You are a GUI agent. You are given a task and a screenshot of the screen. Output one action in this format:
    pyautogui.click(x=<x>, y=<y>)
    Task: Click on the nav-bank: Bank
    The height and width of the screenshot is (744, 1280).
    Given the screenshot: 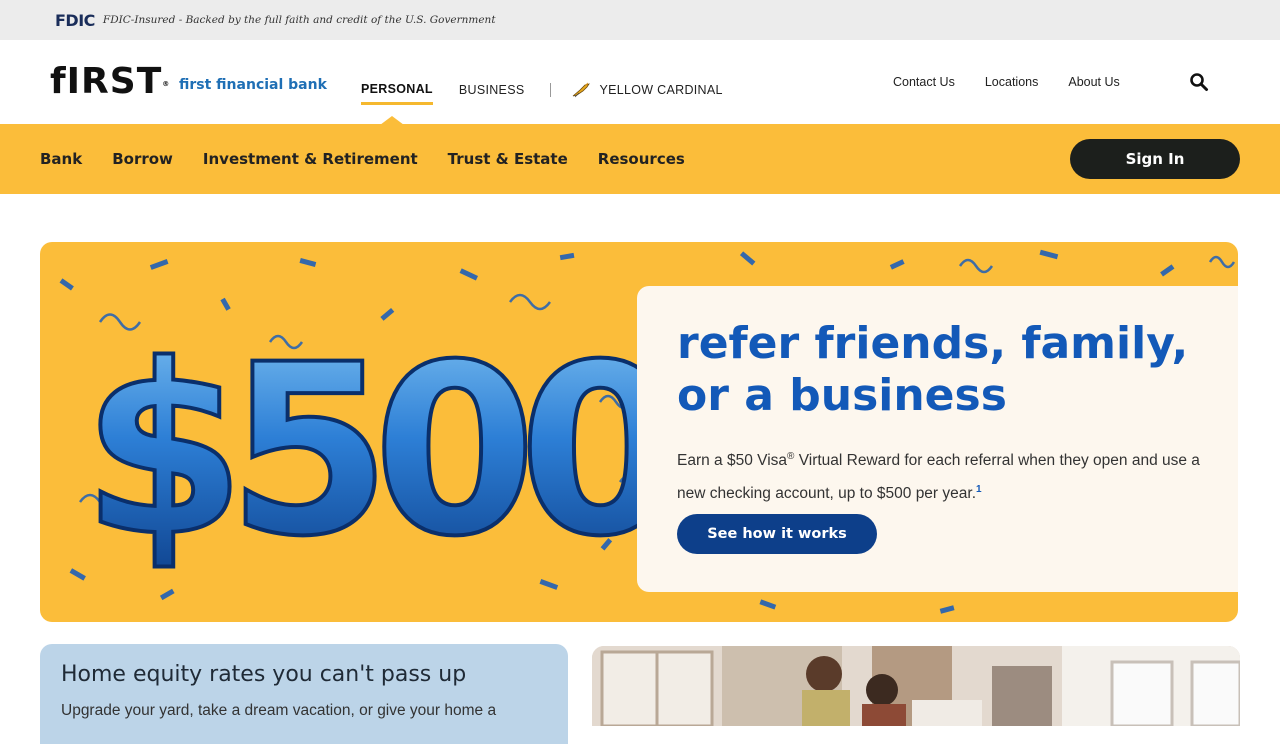 What is the action you would take?
    pyautogui.click(x=61, y=159)
    